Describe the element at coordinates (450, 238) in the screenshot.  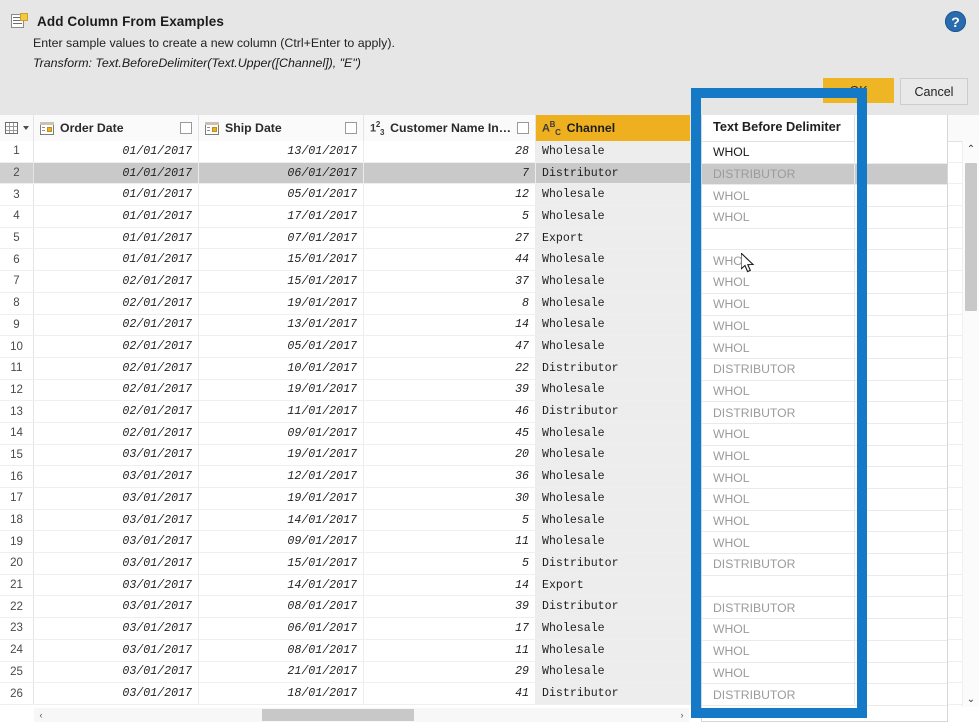
I see `cell-customer-name-index: 27` at that location.